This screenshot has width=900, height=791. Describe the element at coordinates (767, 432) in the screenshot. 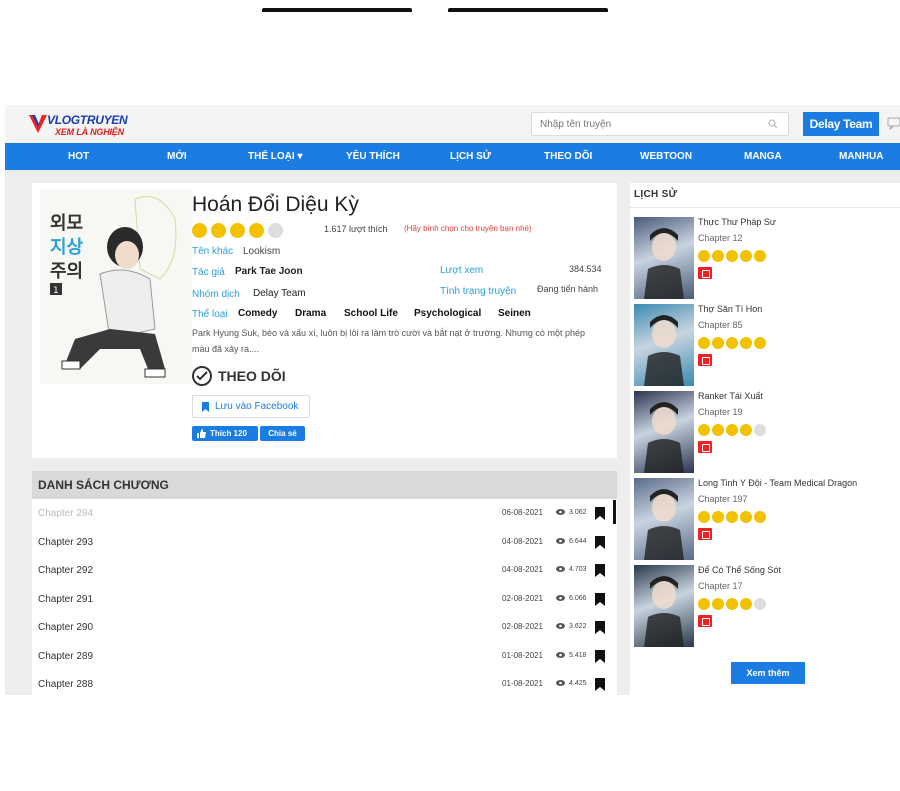

I see `history-item: Ranker Tái Xuất Chapter 19` at that location.